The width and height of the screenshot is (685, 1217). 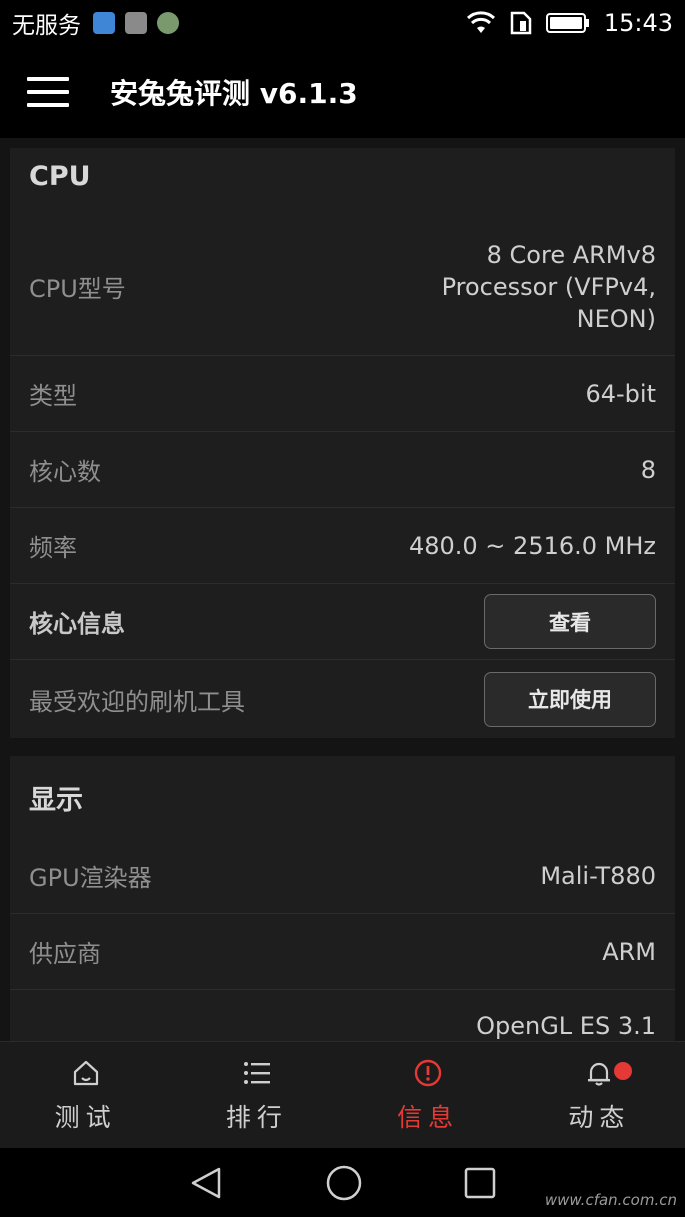 What do you see at coordinates (256, 1073) in the screenshot?
I see `list-icon` at bounding box center [256, 1073].